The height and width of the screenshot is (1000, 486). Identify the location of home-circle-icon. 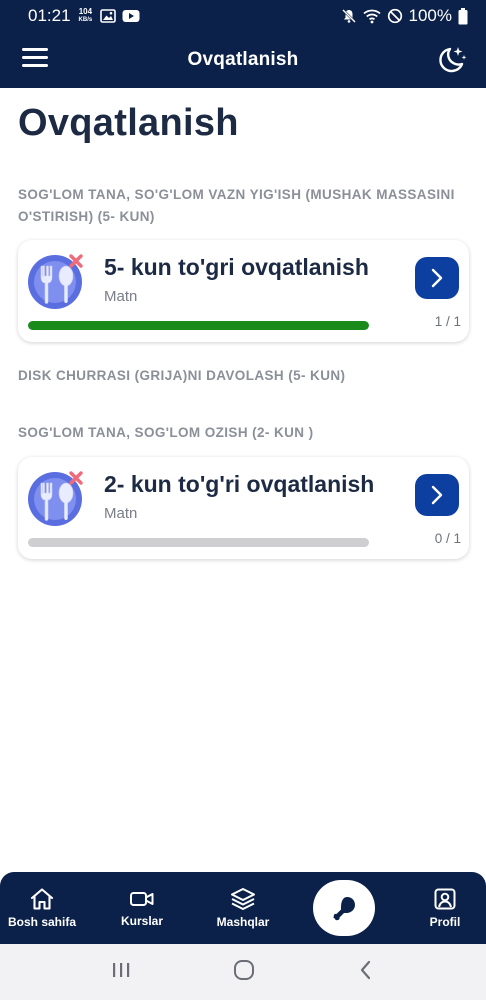
(244, 969).